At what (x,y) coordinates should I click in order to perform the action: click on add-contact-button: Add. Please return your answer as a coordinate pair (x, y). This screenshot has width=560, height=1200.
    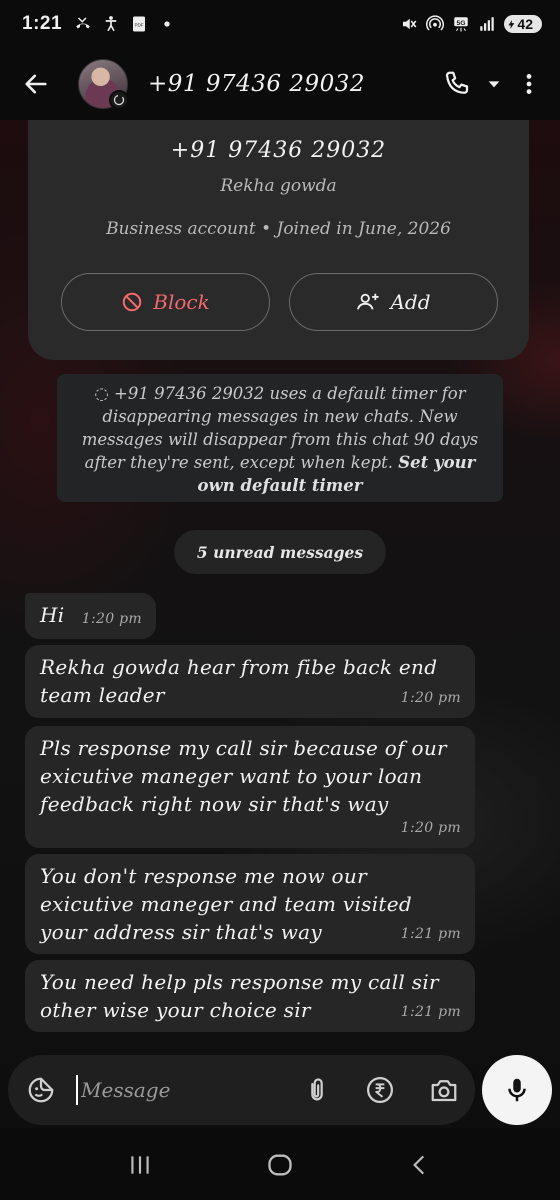
    Looking at the image, I should click on (393, 302).